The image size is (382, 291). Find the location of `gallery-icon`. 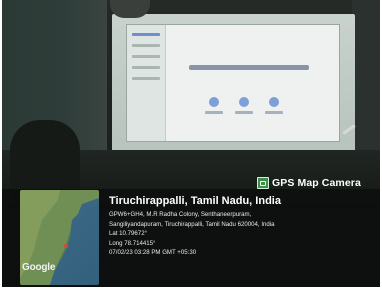

gallery-icon is located at coordinates (263, 182).